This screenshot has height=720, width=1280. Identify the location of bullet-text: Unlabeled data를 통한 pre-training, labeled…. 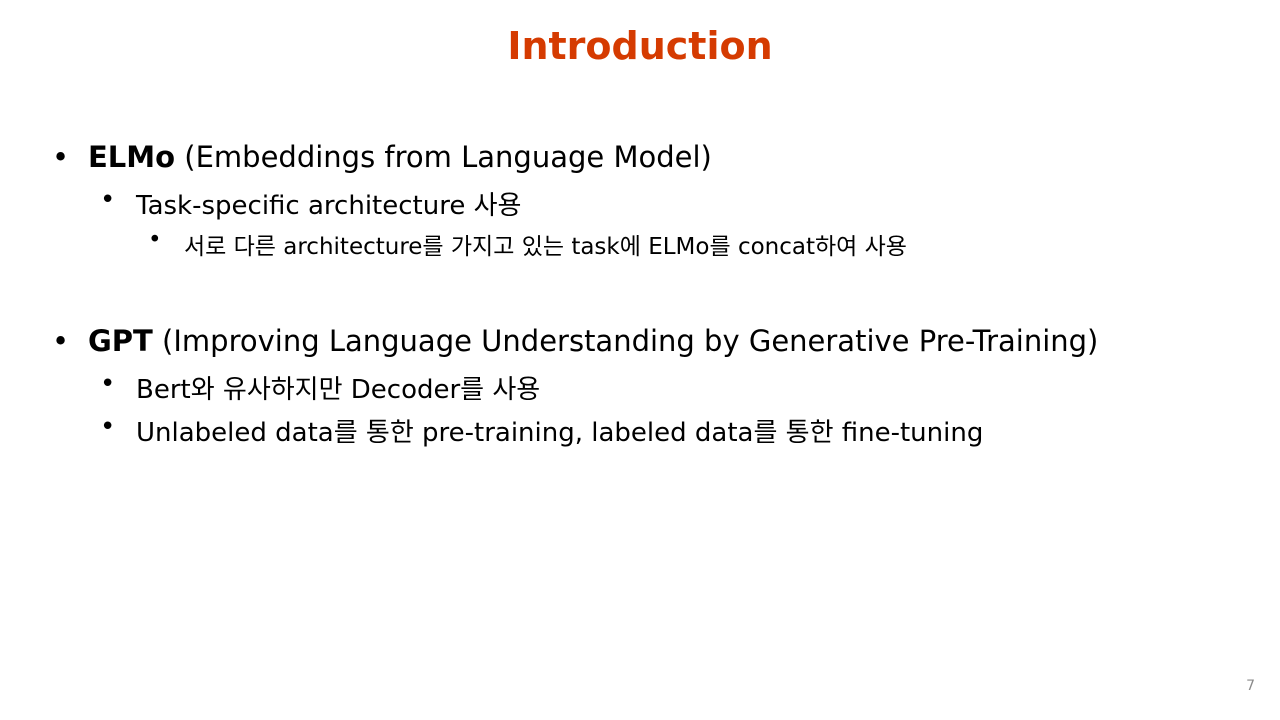
(560, 433).